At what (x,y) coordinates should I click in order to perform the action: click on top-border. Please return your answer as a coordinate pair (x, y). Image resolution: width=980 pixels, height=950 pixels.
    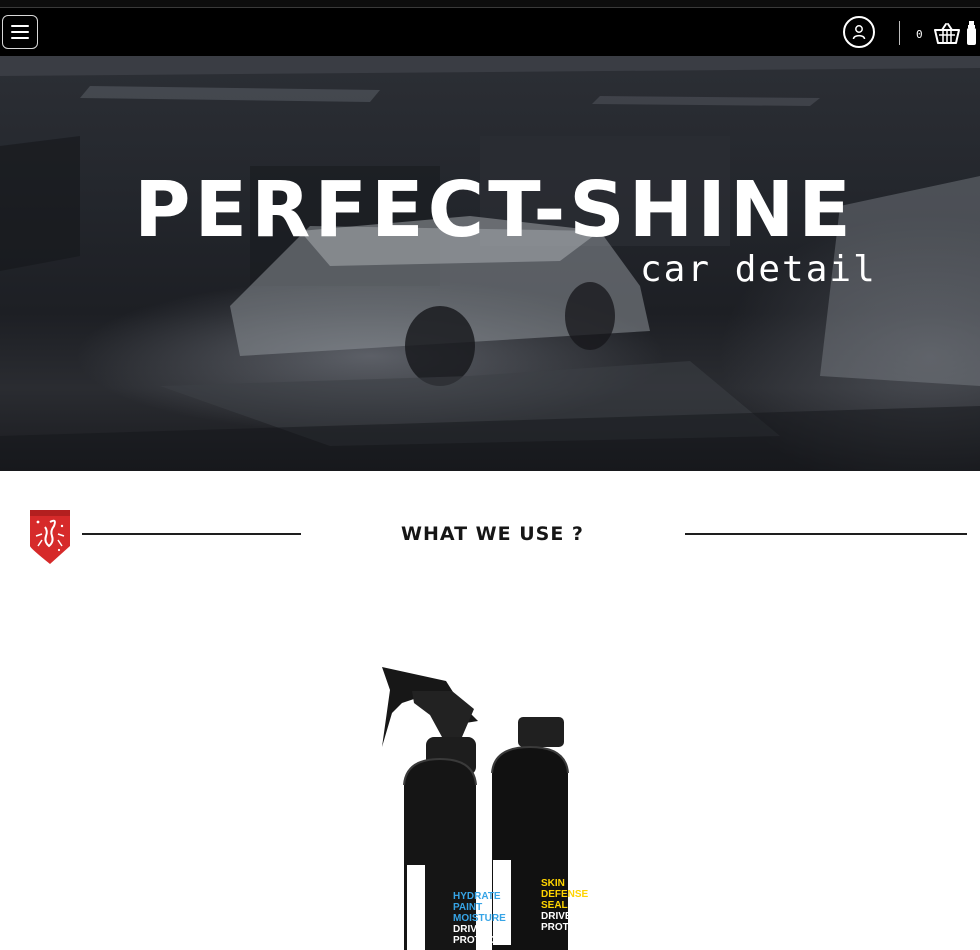
    Looking at the image, I should click on (490, 4).